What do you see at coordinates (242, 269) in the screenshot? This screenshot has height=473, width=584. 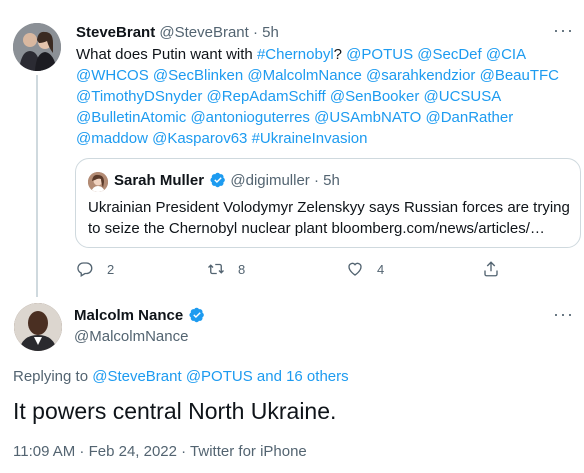 I see `retweet-count: 8` at bounding box center [242, 269].